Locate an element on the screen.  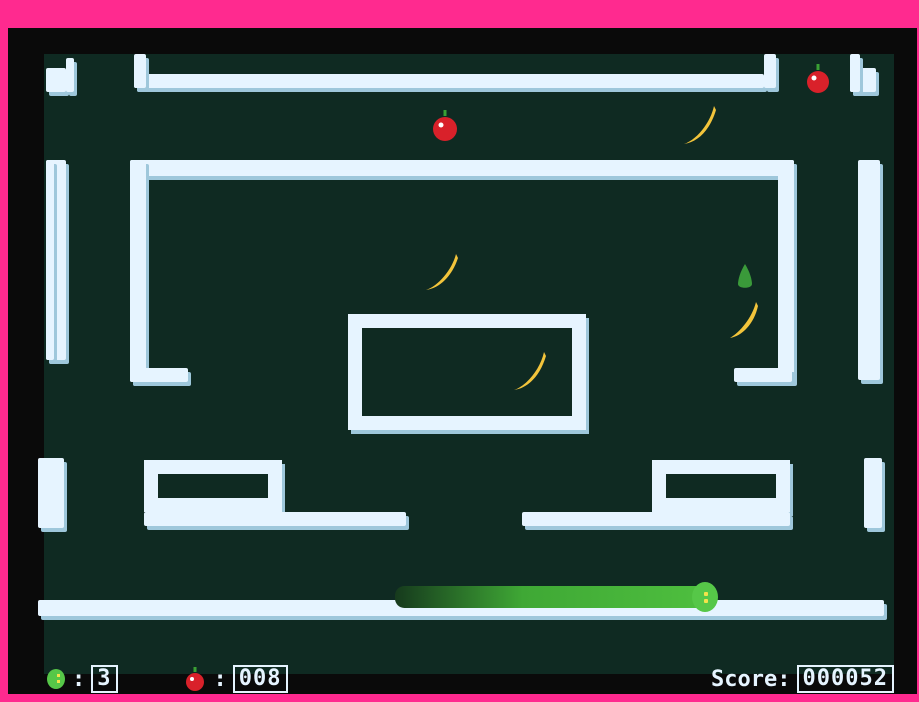
score-counter: Score: 000052 is located at coordinates (802, 679).